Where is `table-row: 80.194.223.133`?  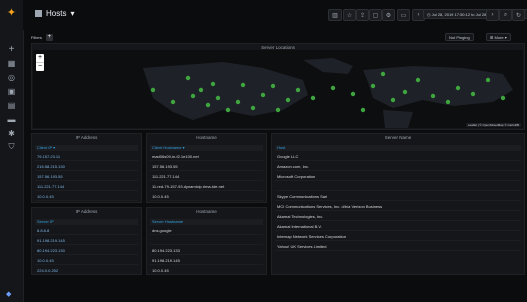
table-row: 80.194.223.133 is located at coordinates (206, 251).